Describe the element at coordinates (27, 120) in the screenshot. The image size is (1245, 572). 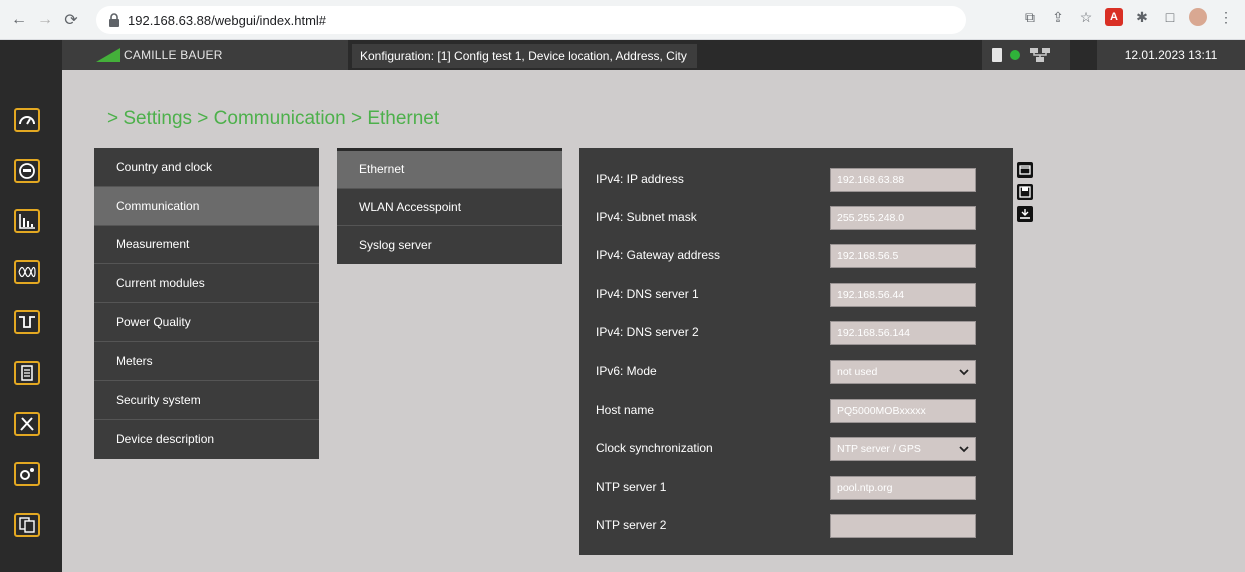
I see `gauge-icon` at that location.